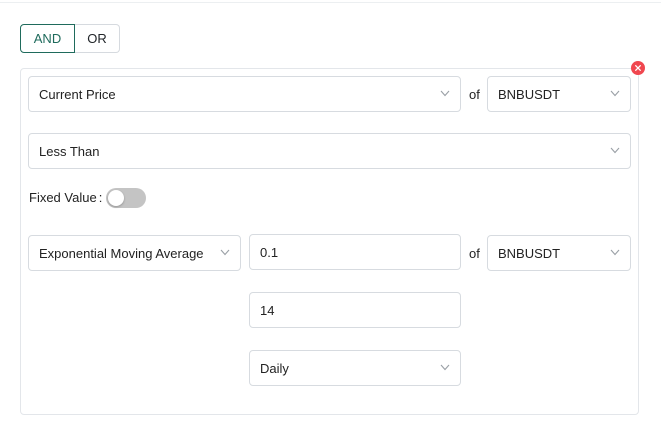 The height and width of the screenshot is (421, 661). What do you see at coordinates (121, 253) in the screenshot?
I see `right-indicator-value: Exponential Moving Average` at bounding box center [121, 253].